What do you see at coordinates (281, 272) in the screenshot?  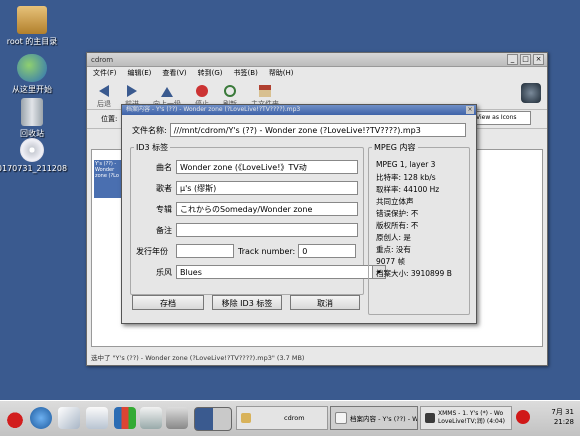 I see `genre-select: Blues ▾` at bounding box center [281, 272].